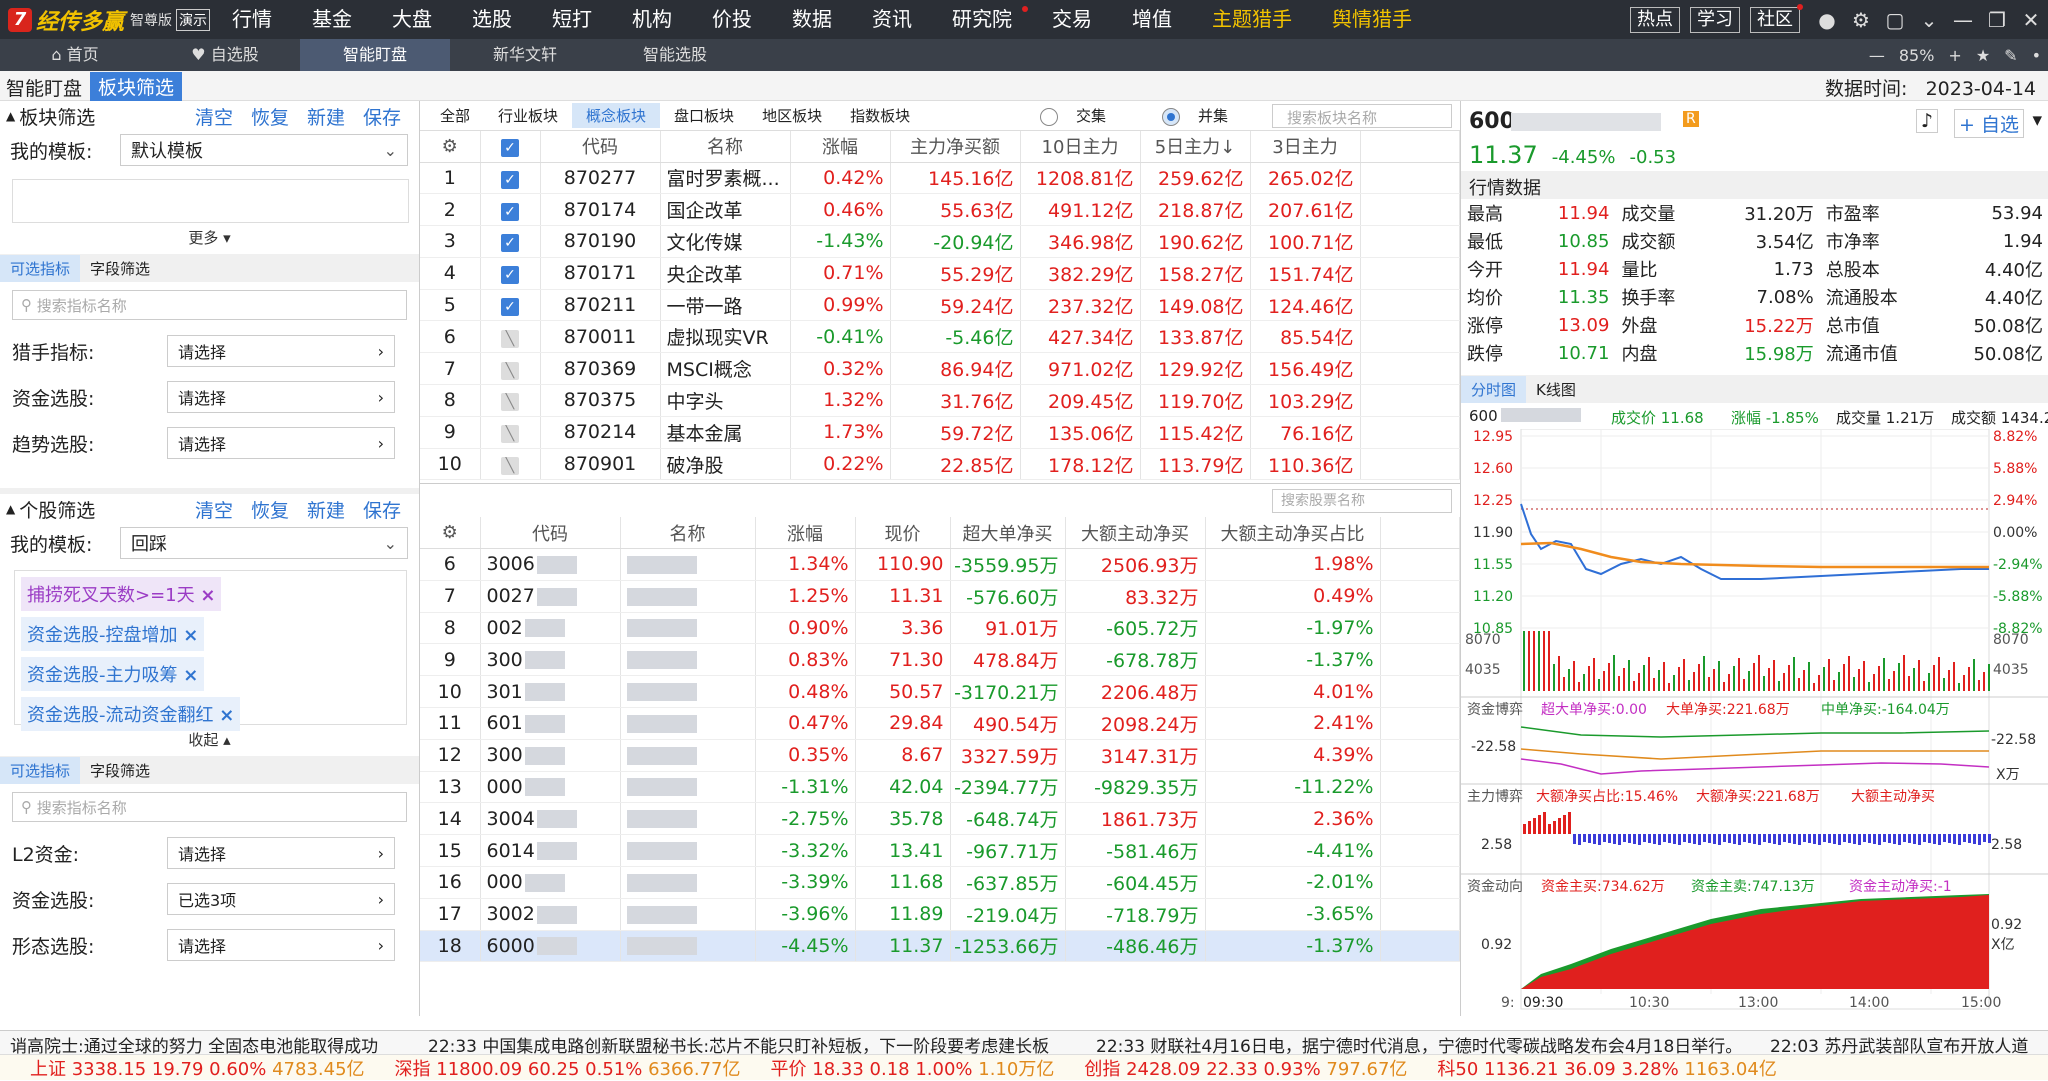 Image resolution: width=2048 pixels, height=1081 pixels. What do you see at coordinates (113, 634) in the screenshot?
I see `condition-tag: 资金选股-控盘增加 ×` at bounding box center [113, 634].